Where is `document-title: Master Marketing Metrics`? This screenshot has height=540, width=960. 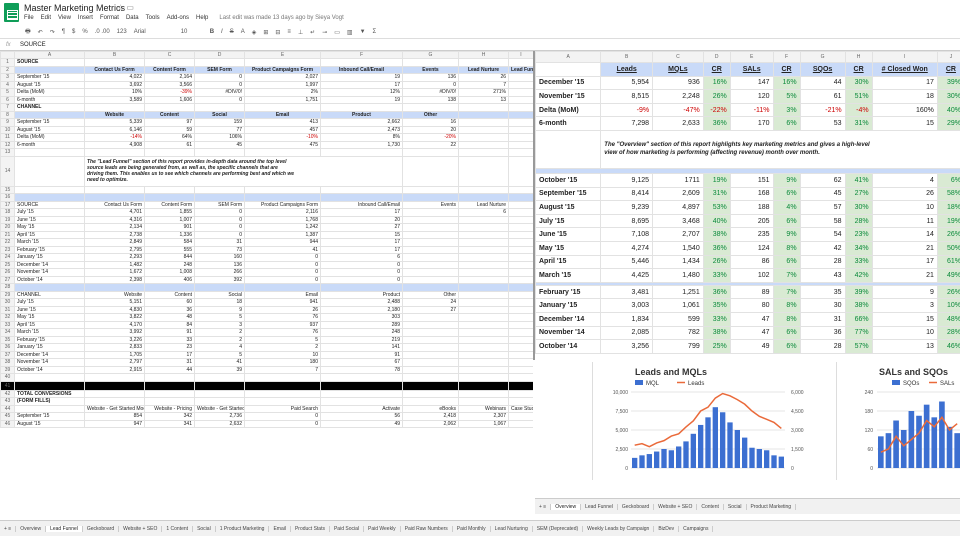 document-title: Master Marketing Metrics is located at coordinates (74, 8).